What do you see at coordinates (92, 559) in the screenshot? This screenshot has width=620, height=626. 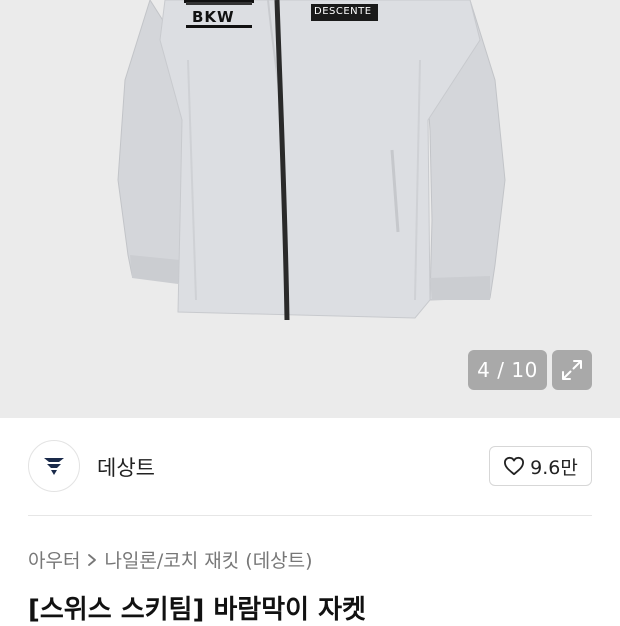 I see `chevron-right-icon` at bounding box center [92, 559].